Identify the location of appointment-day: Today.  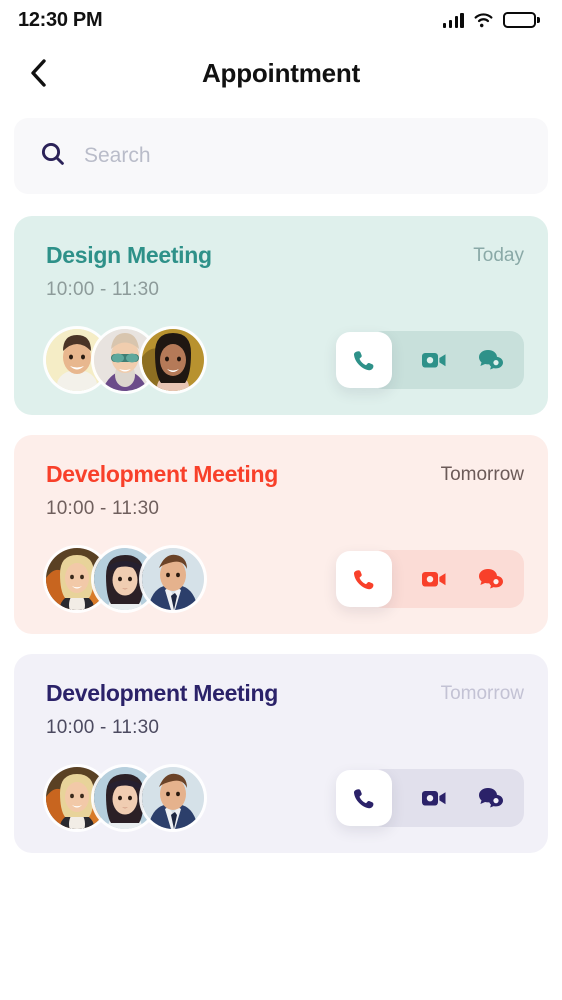
(498, 255).